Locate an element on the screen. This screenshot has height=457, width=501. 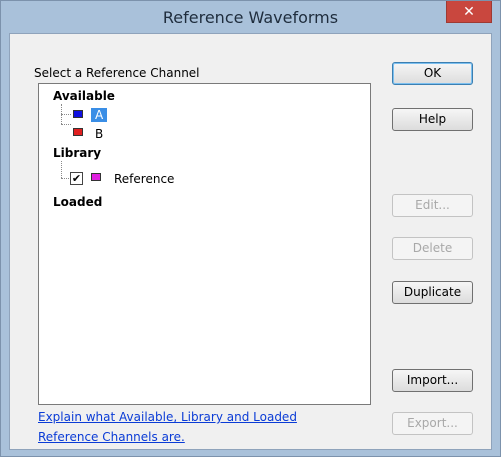
tree-item-a: A is located at coordinates (99, 115).